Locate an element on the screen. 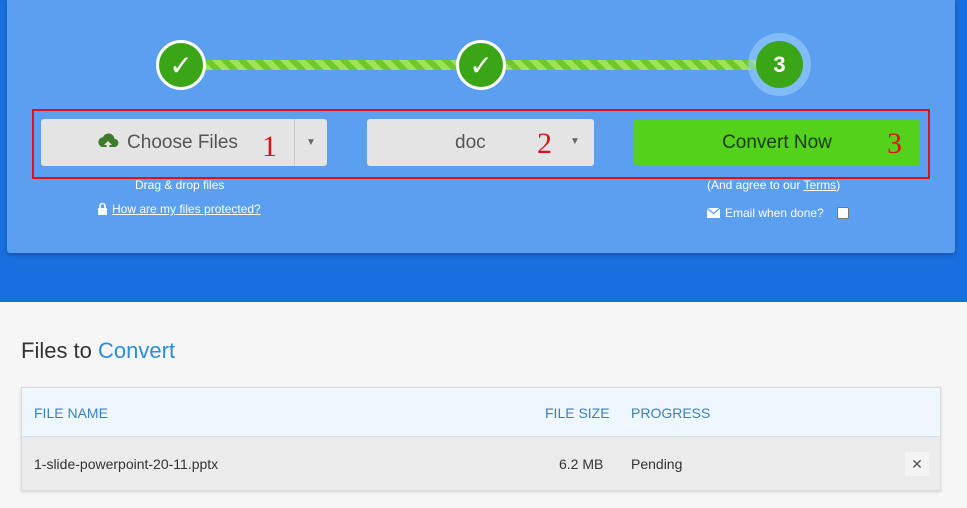 The image size is (967, 508). annotation-number-3: 3 is located at coordinates (894, 143).